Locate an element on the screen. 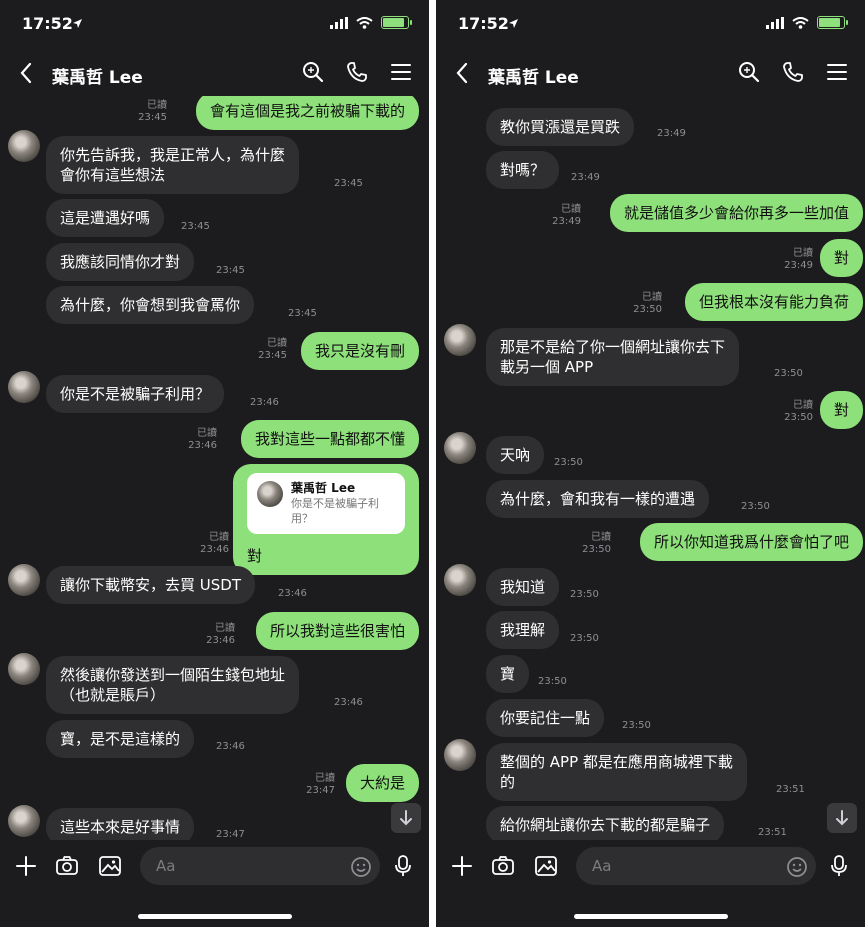 This screenshot has width=865, height=927. message-bubble-received: 我理解 is located at coordinates (523, 630).